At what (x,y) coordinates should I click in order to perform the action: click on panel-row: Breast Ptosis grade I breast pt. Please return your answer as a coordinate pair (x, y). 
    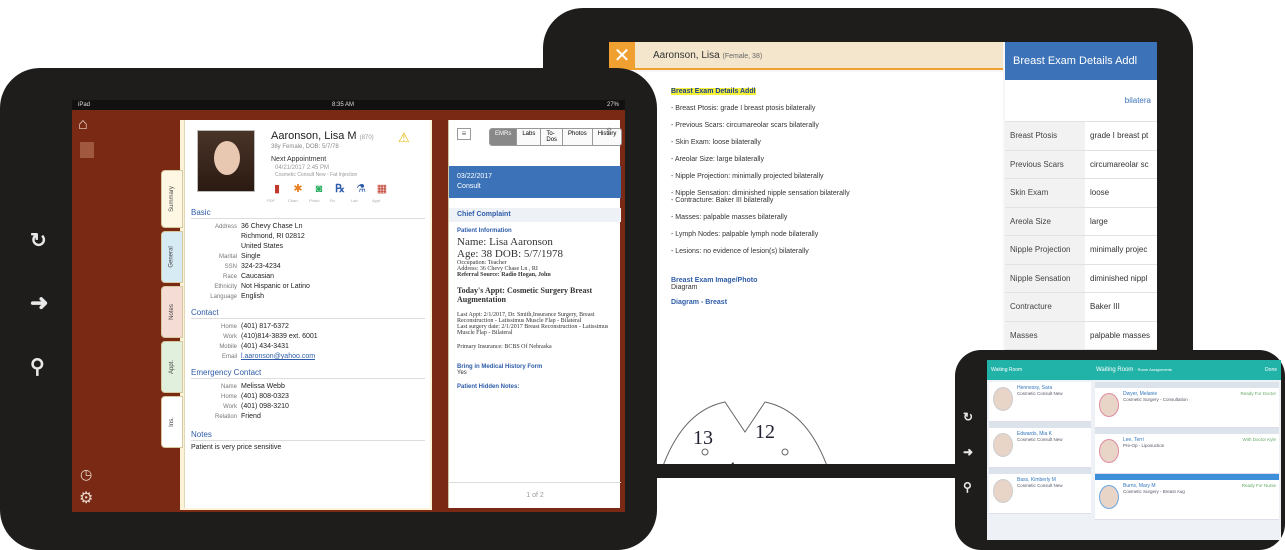
    Looking at the image, I should click on (1081, 136).